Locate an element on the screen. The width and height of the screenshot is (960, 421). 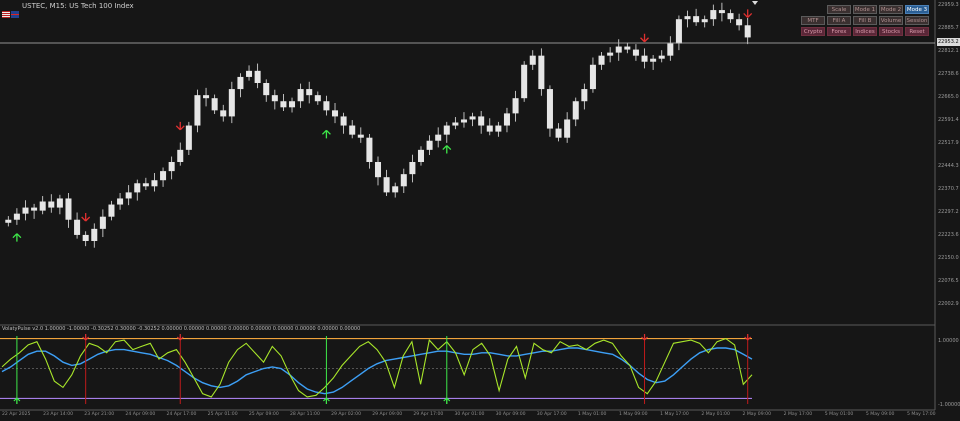
price-tick-label: 22444.3 is located at coordinates (948, 166).